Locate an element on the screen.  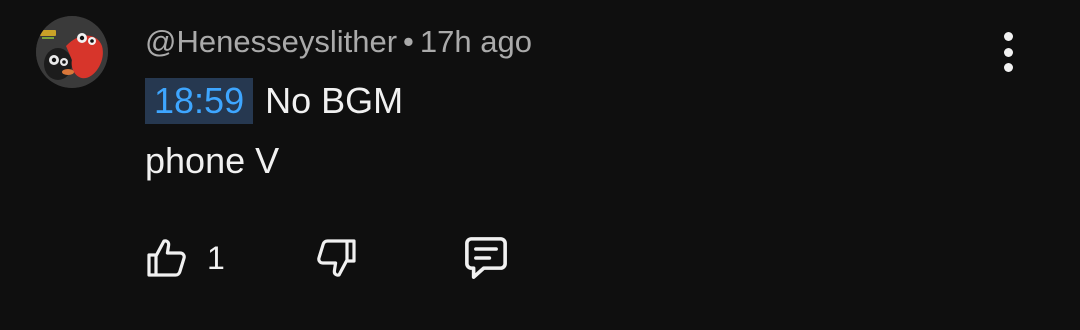
reply-button is located at coordinates (486, 258).